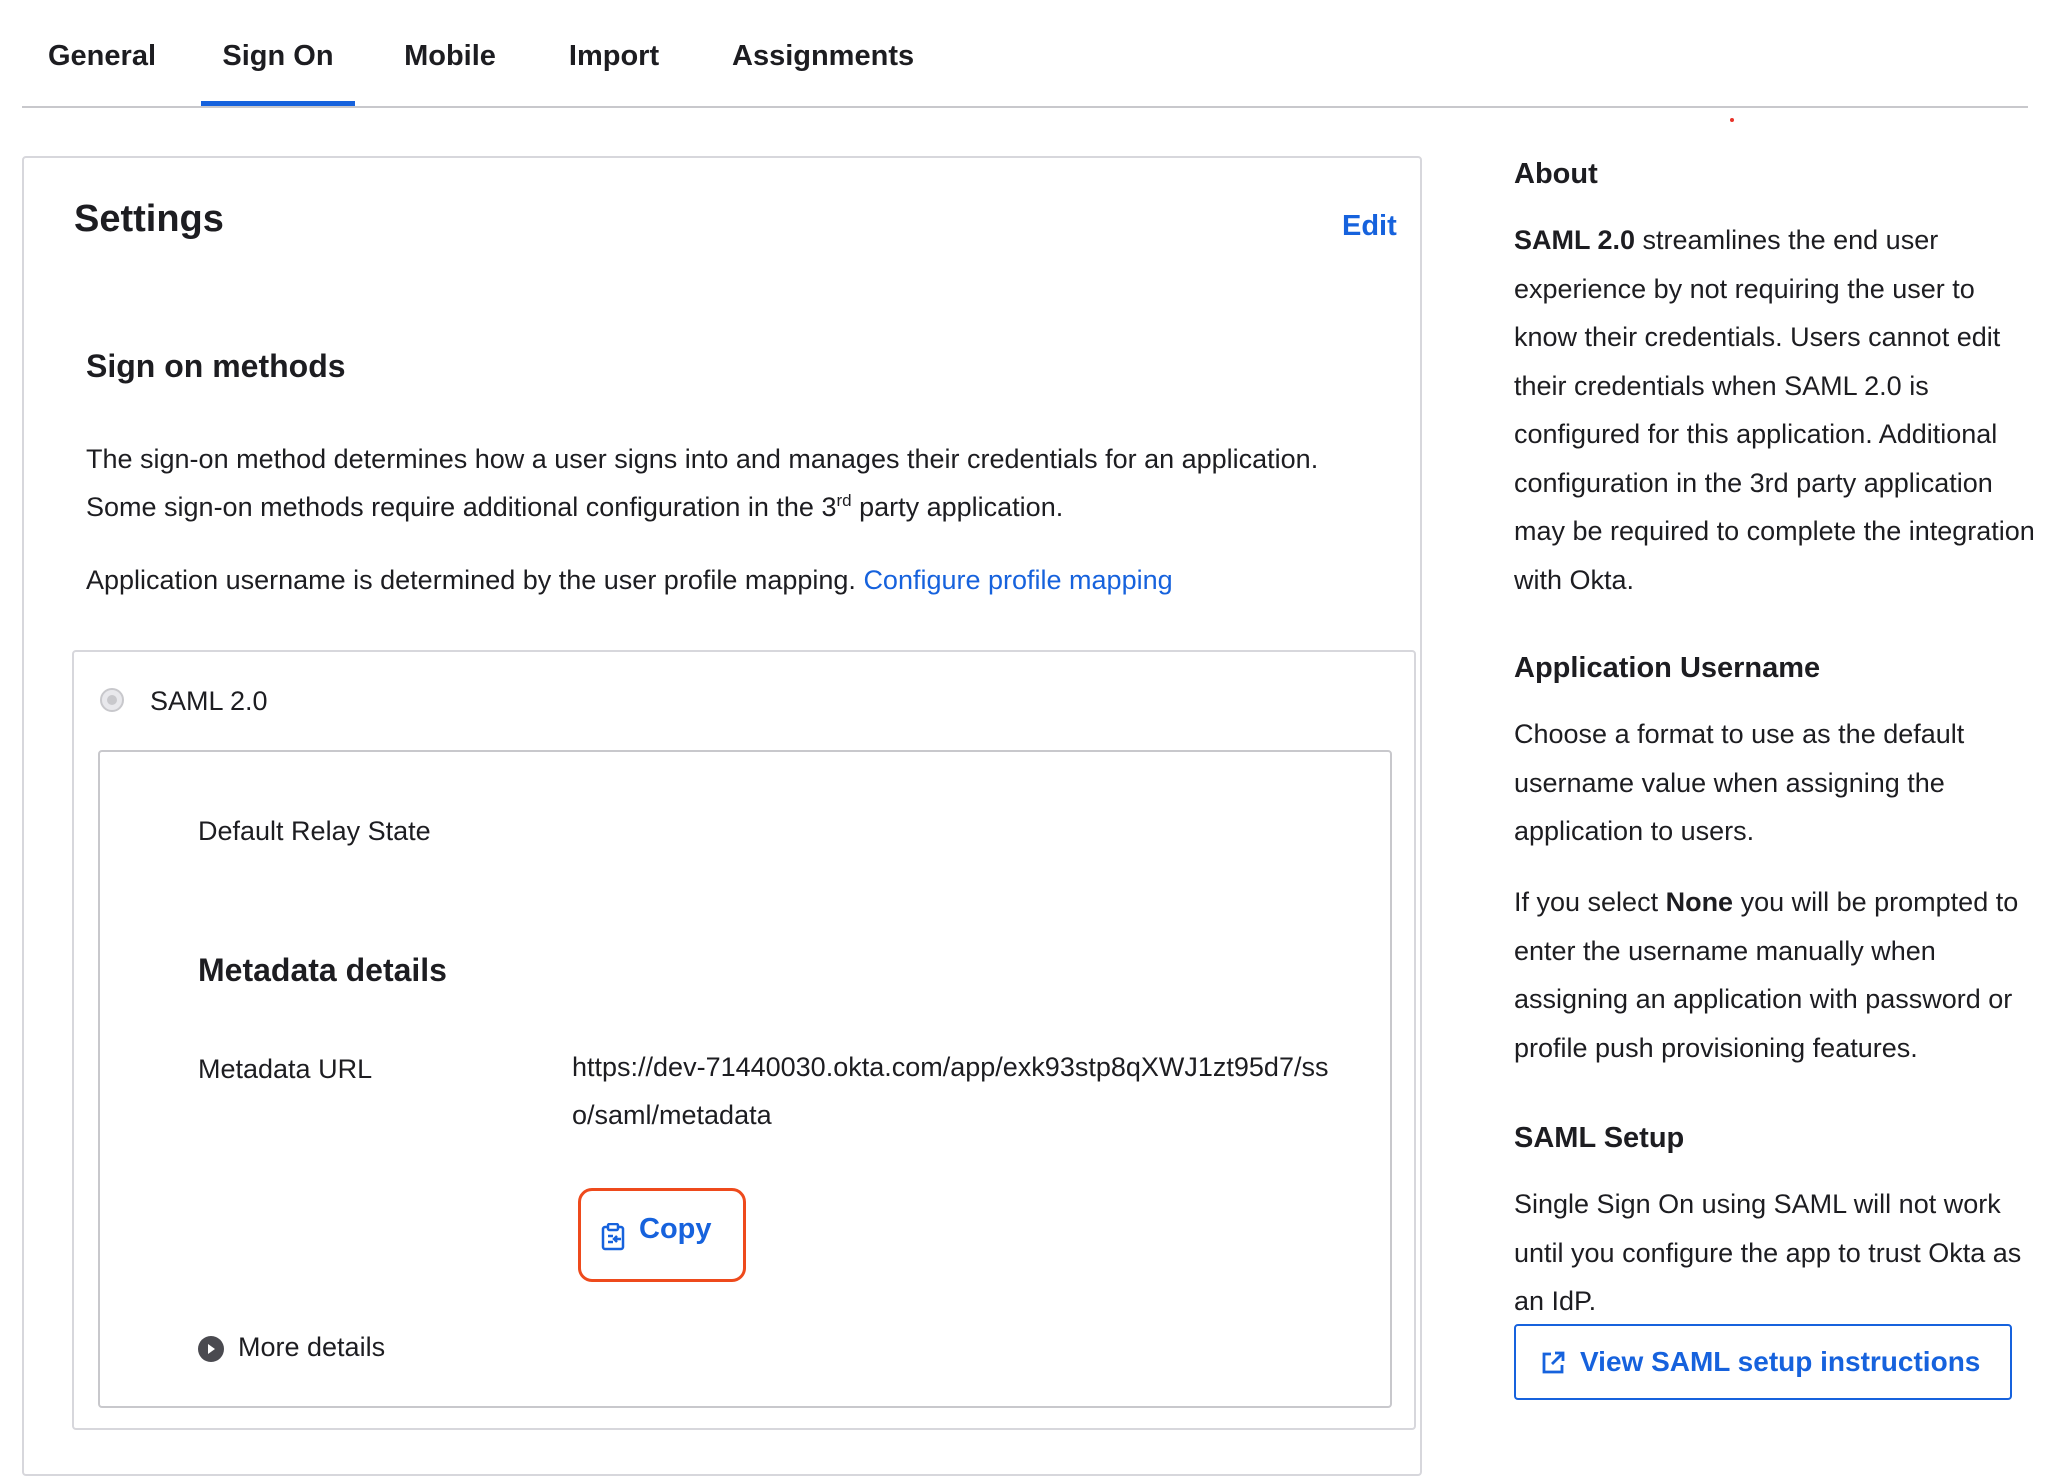 This screenshot has width=2064, height=1476. I want to click on more-details-link: More details, so click(311, 1347).